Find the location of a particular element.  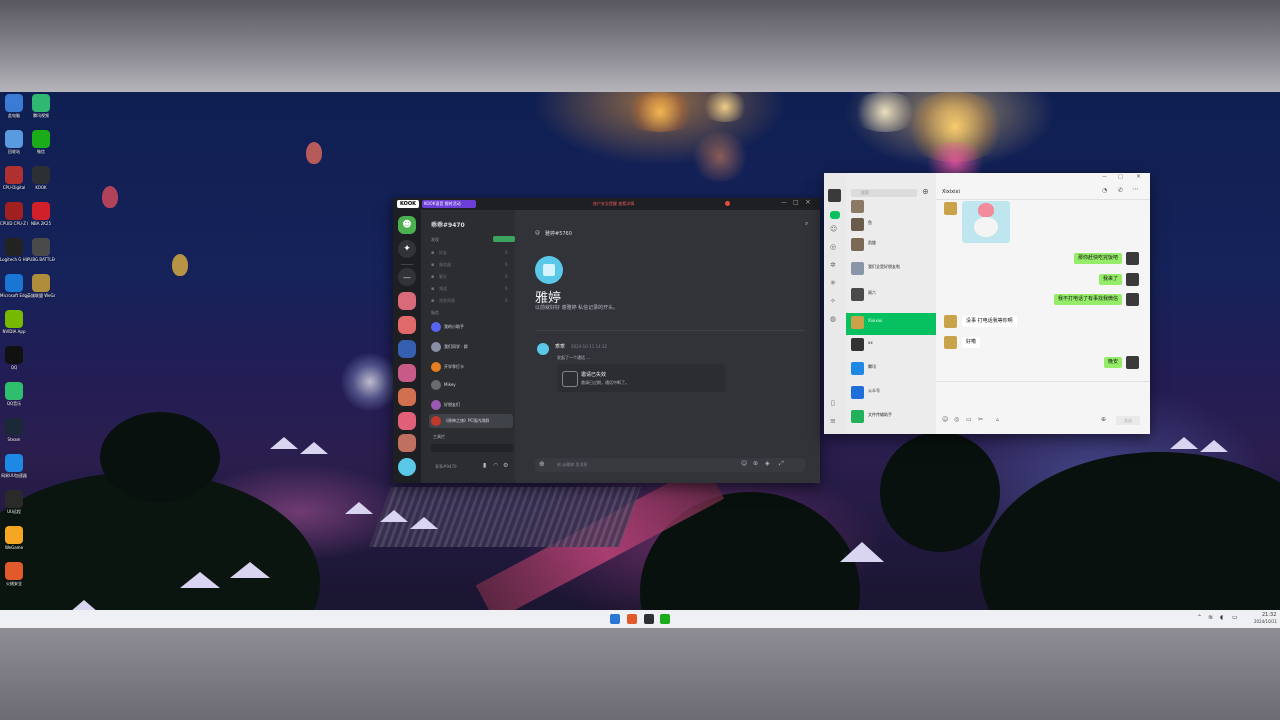

dm-item: 我的小助手 is located at coordinates (471, 327).